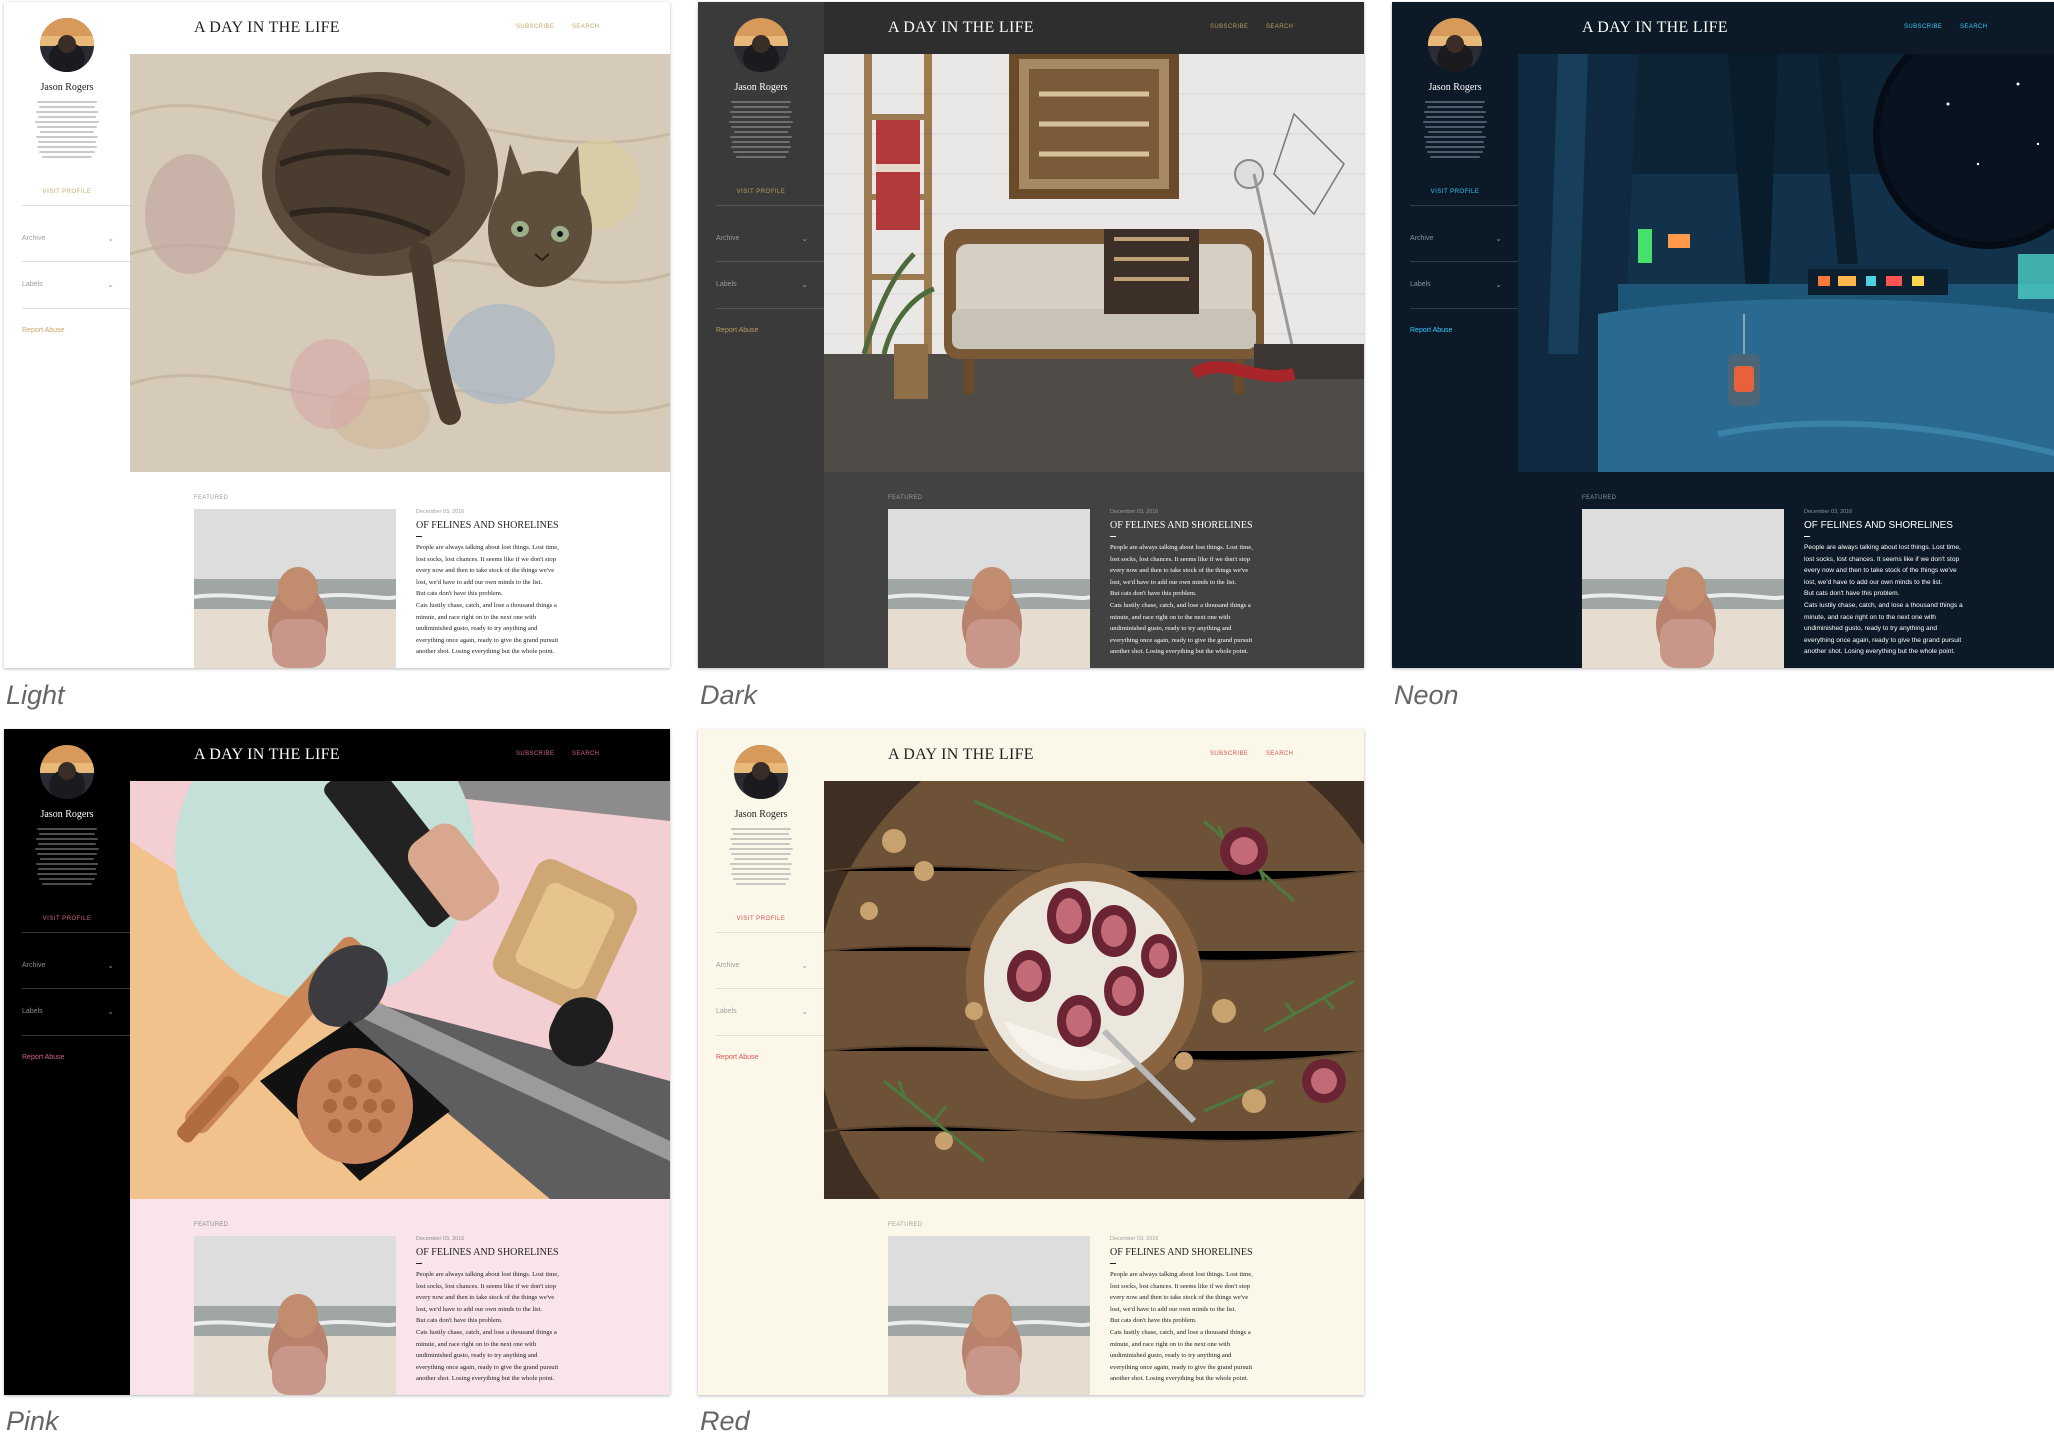 This screenshot has width=2054, height=1442. I want to click on hero-fig-tart-photo, so click(1094, 990).